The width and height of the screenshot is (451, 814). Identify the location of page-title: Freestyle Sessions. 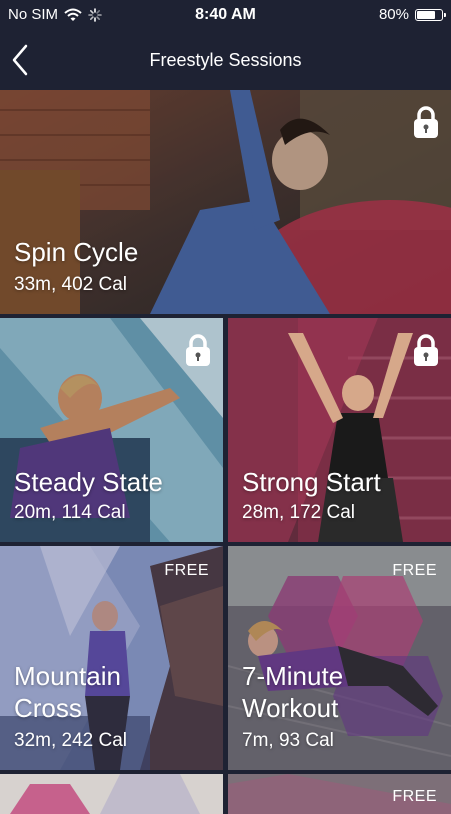
(225, 60).